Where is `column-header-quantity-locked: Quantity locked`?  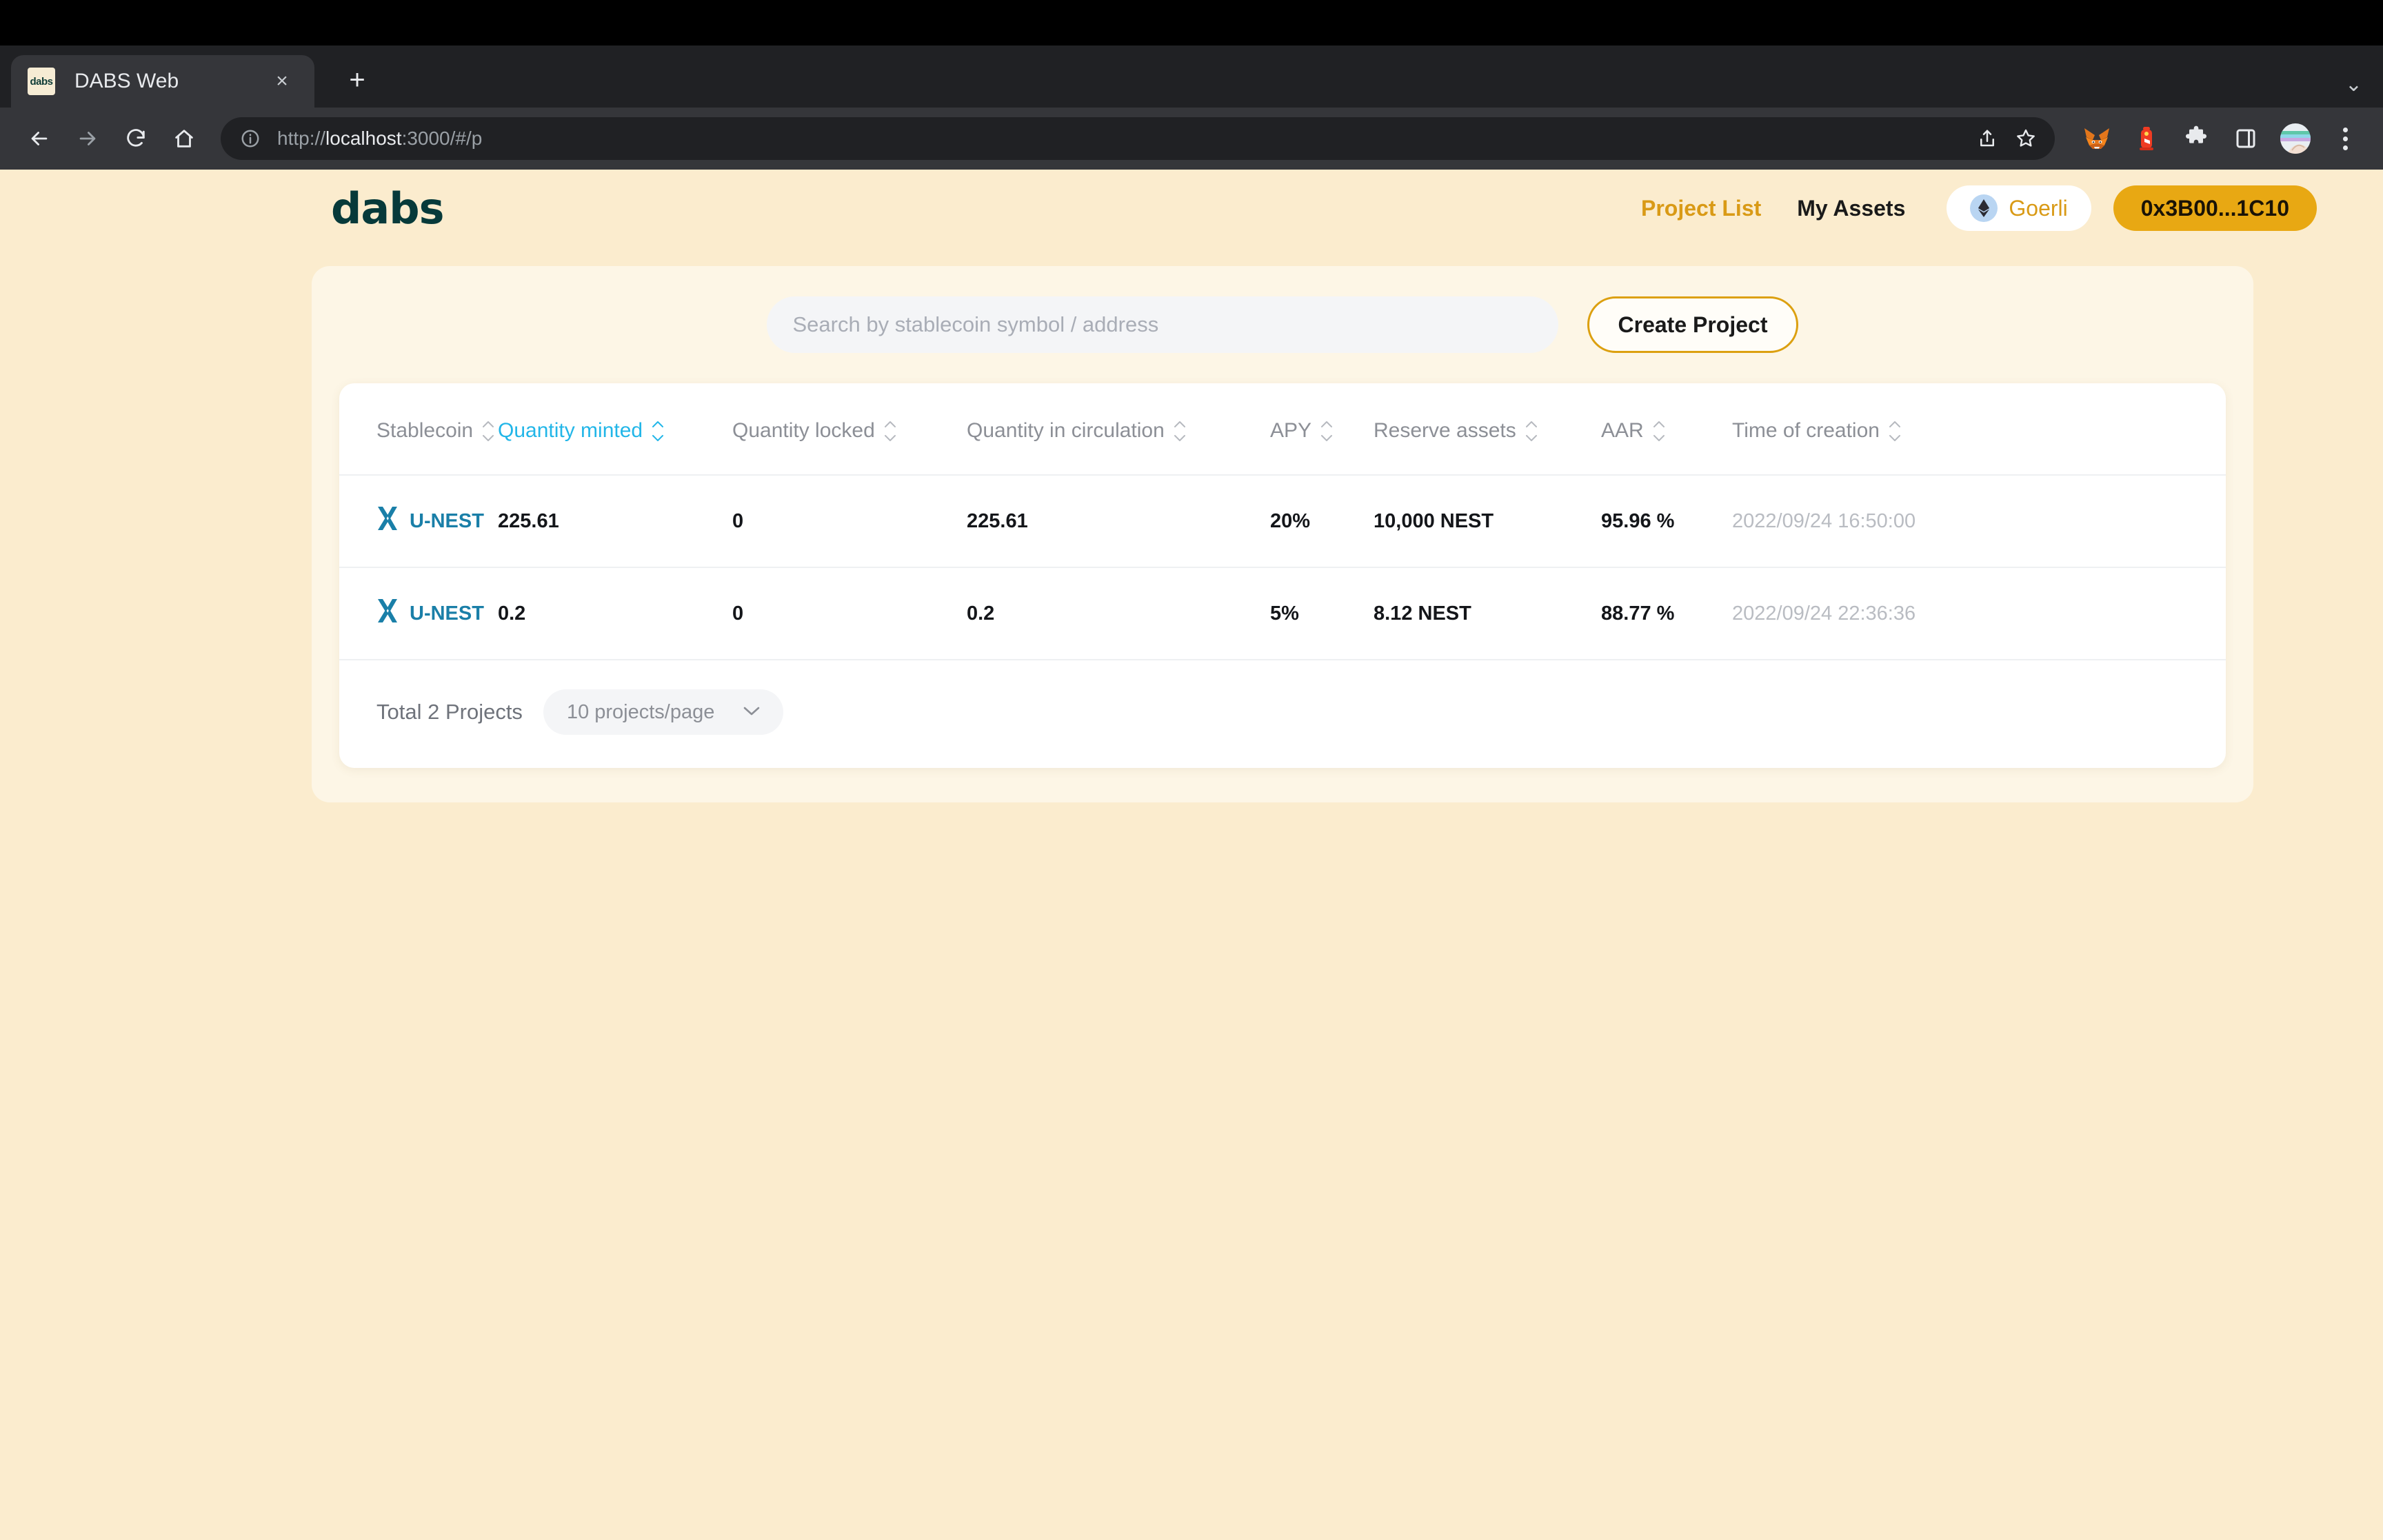
column-header-quantity-locked: Quantity locked is located at coordinates (849, 429).